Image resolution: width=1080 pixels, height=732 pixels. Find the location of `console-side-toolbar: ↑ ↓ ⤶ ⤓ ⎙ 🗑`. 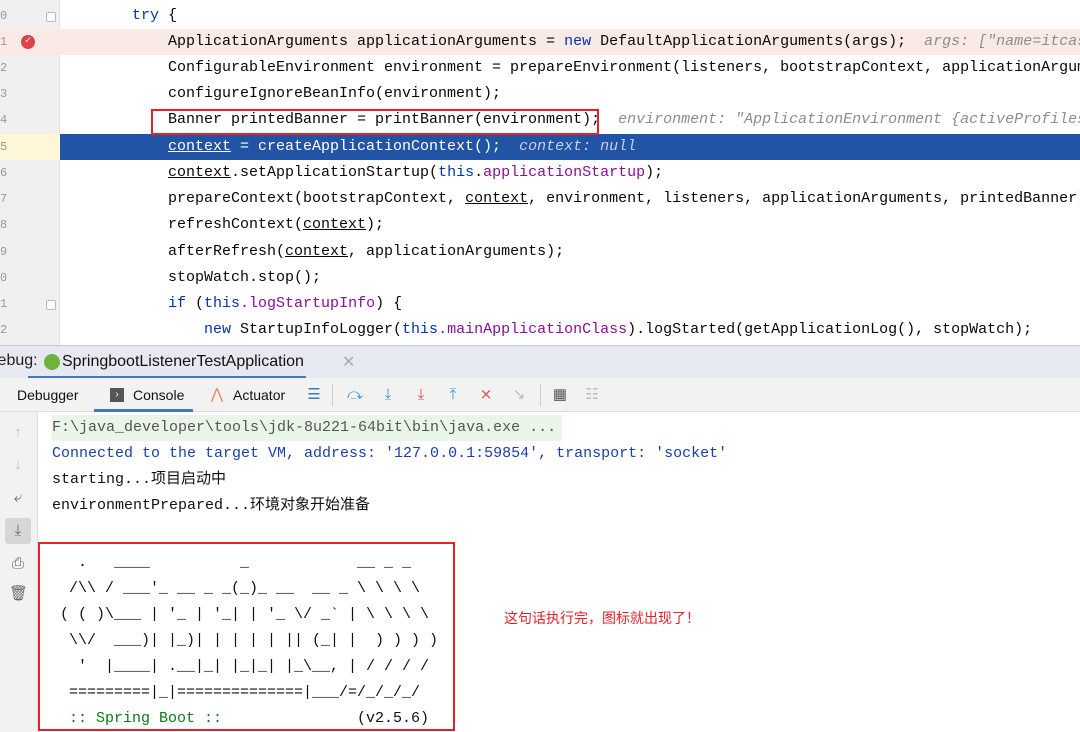

console-side-toolbar: ↑ ↓ ⤶ ⤓ ⎙ 🗑 is located at coordinates (19, 572).